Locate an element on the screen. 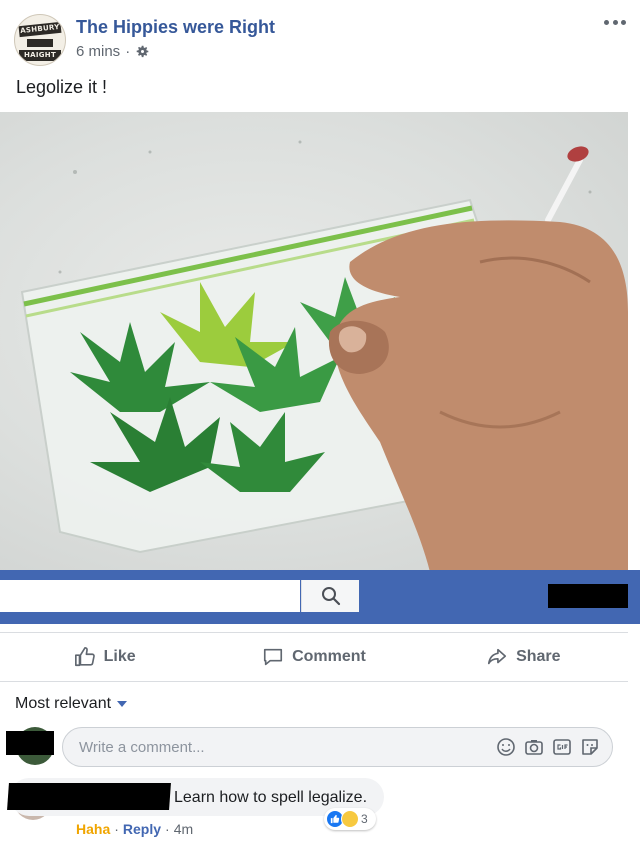 The image size is (640, 848). comment-reactions: 3 is located at coordinates (350, 819).